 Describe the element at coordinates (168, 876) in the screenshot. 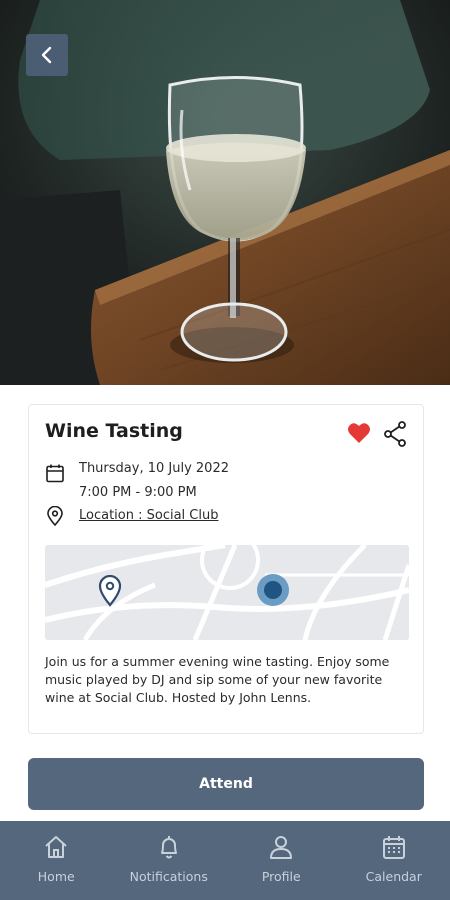

I see `nav-label-notifications: Notifications` at that location.